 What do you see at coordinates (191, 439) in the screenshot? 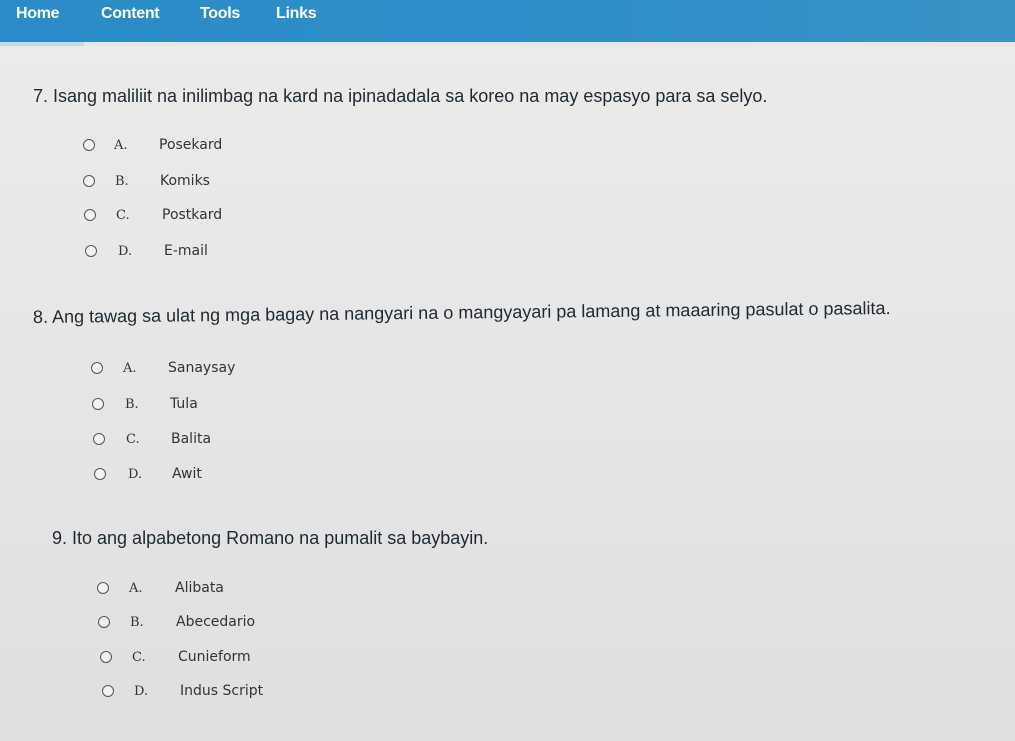
I see `option-label: Balita` at bounding box center [191, 439].